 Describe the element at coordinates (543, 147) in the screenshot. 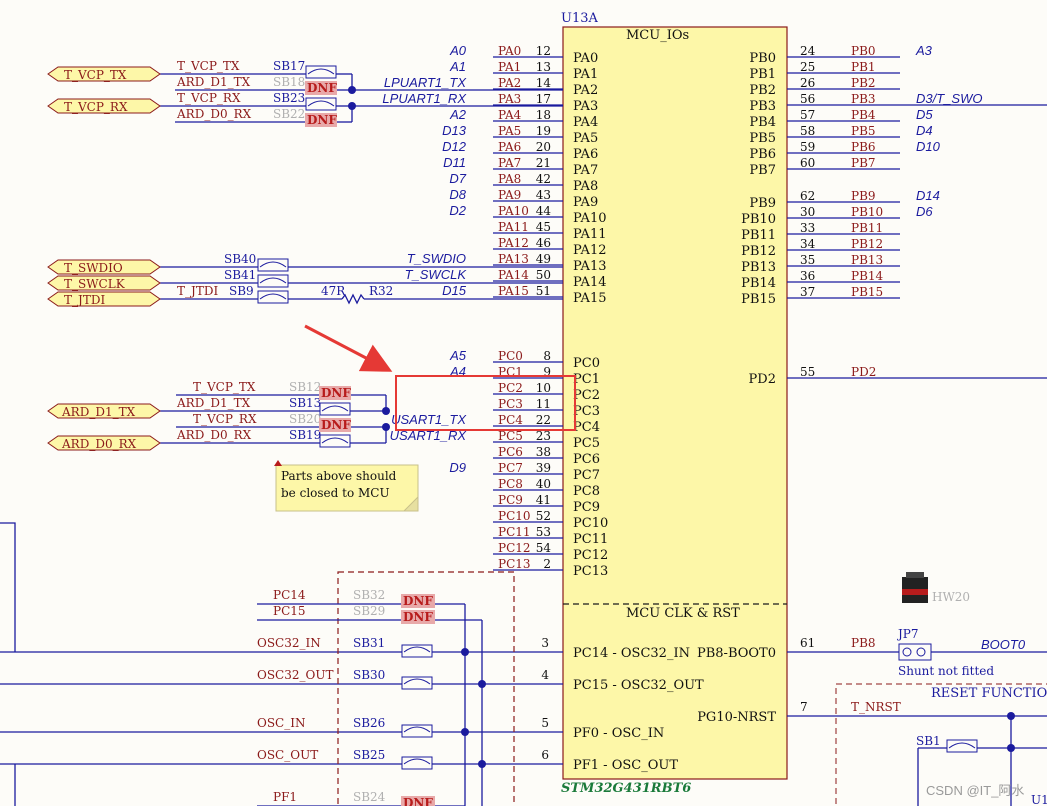

I see `pin-number: 20` at that location.